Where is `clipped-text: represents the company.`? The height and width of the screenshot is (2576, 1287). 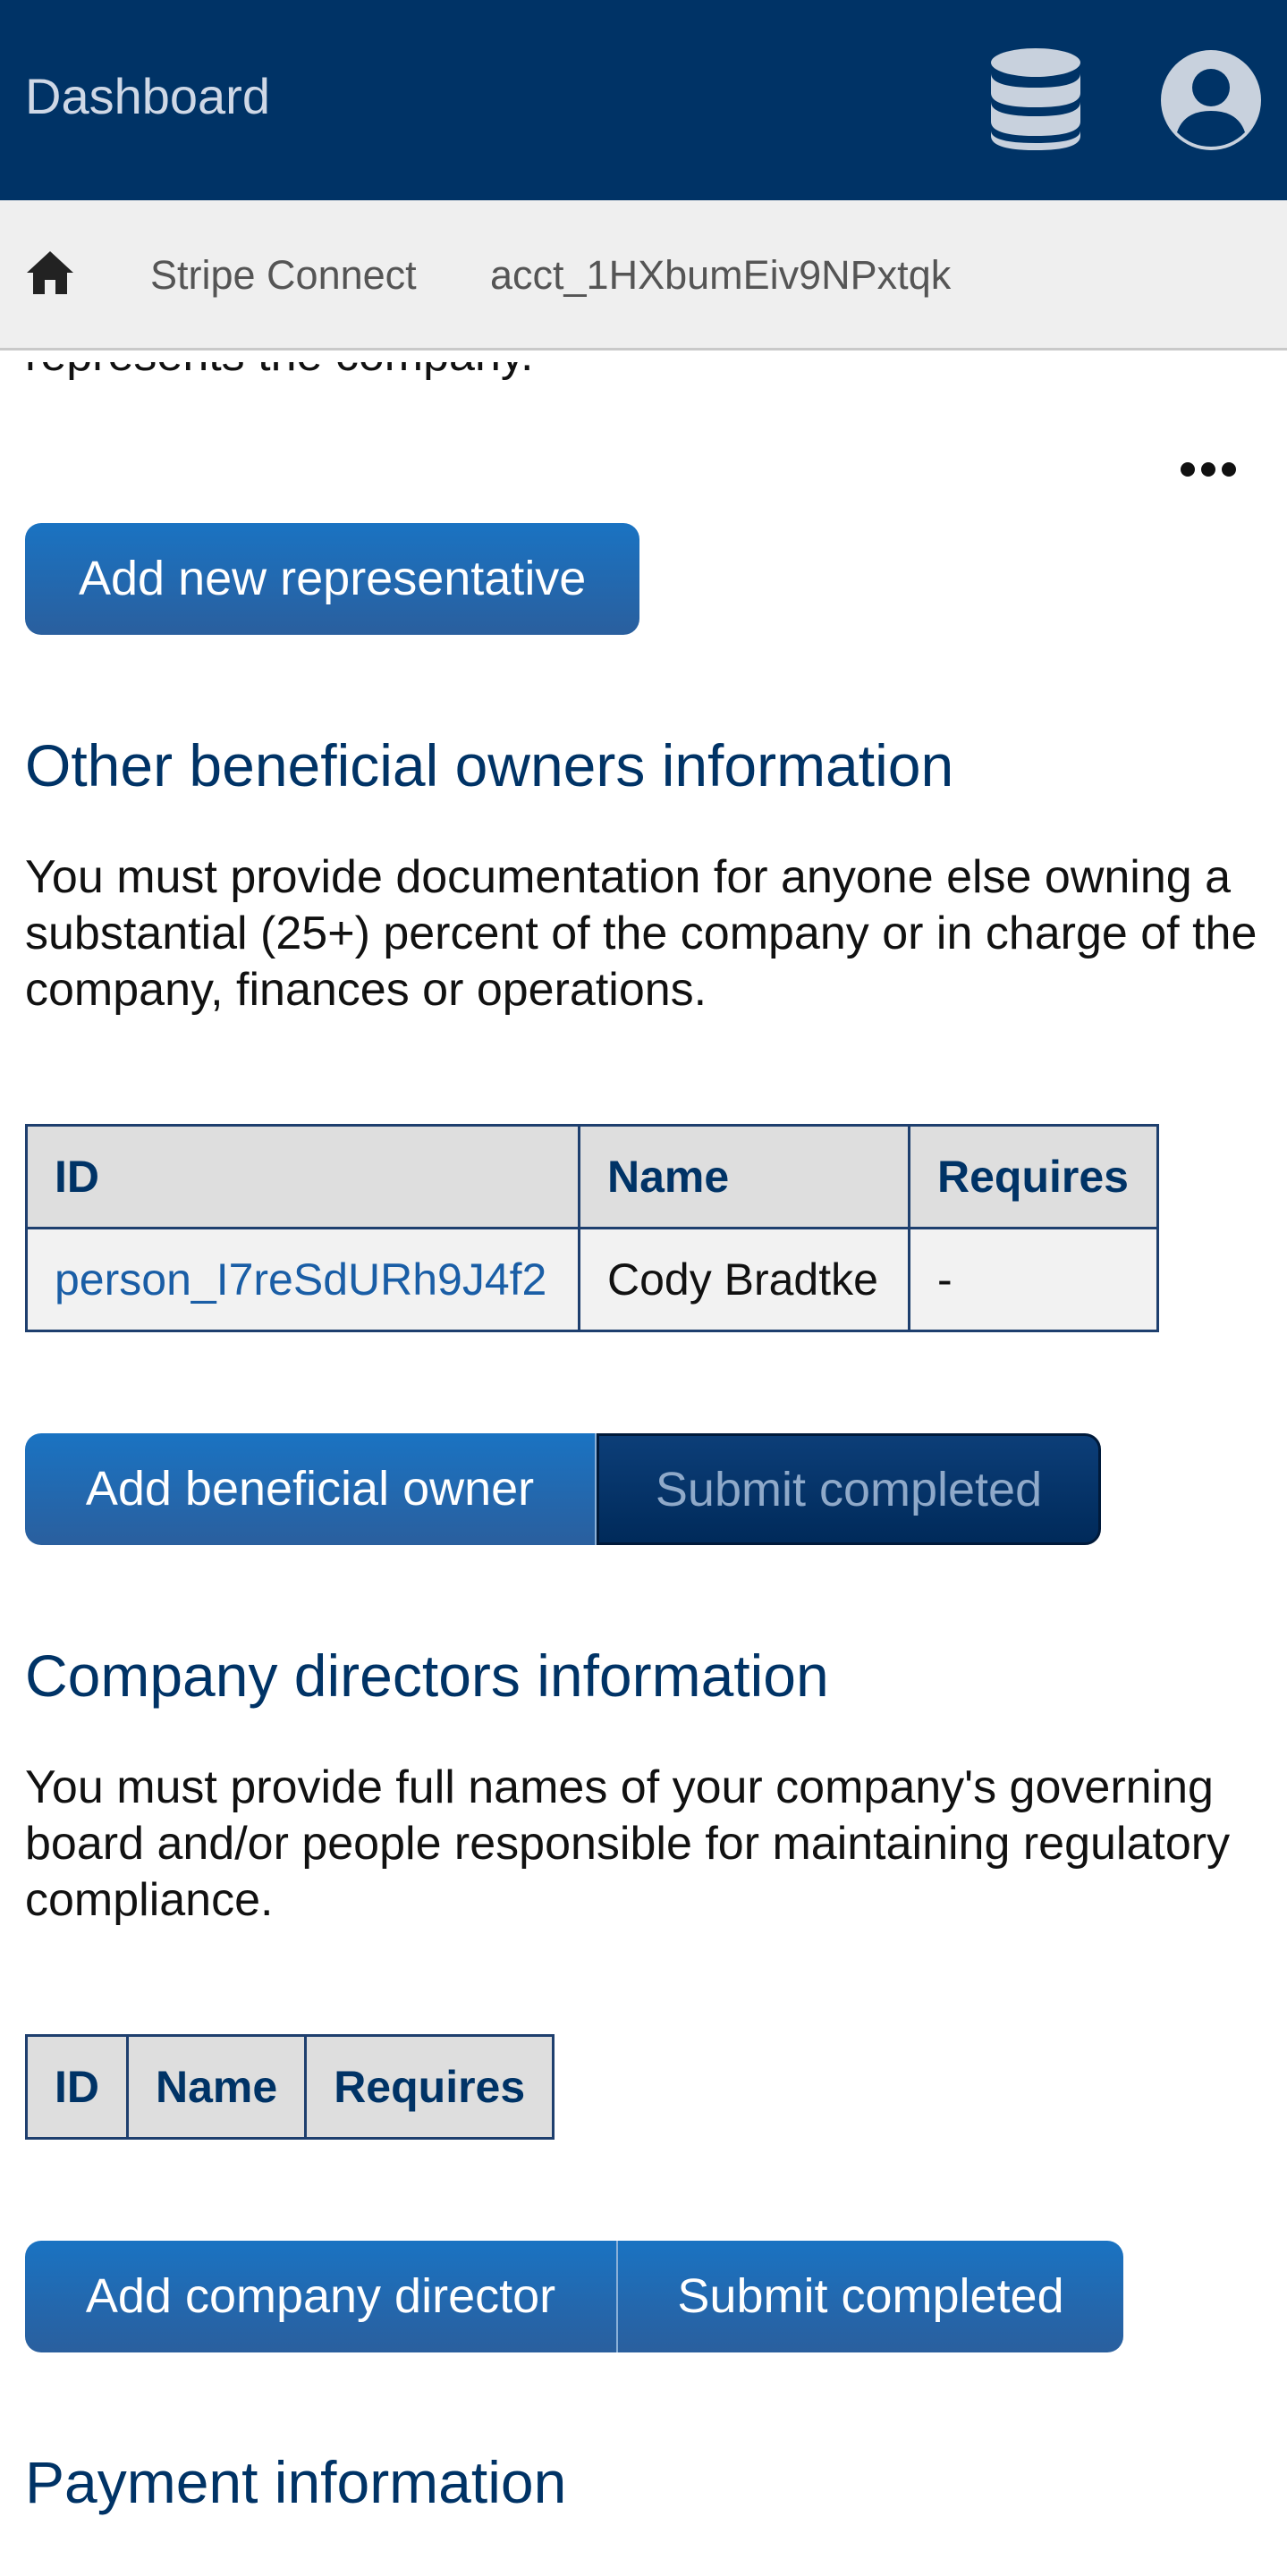
clipped-text: represents the company. is located at coordinates (606, 389).